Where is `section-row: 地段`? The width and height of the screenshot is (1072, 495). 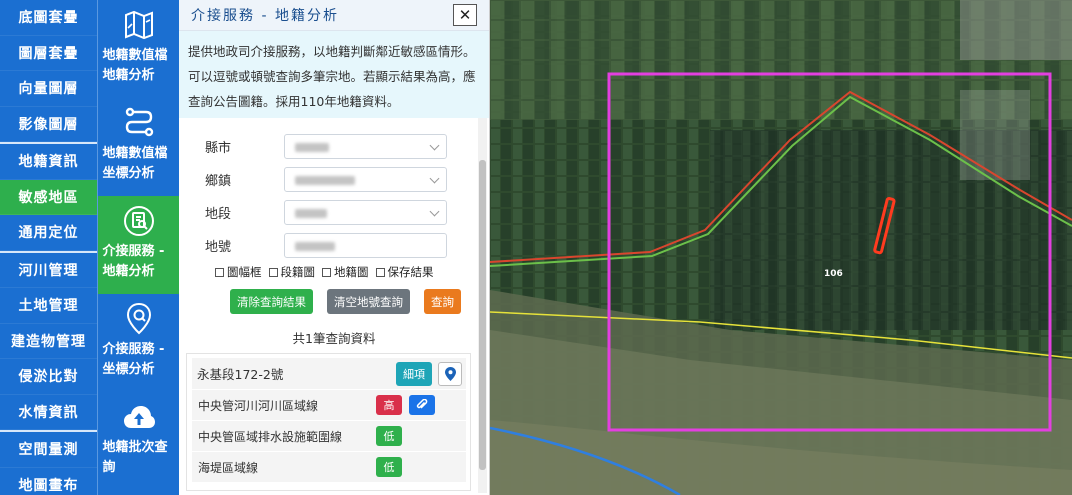 section-row: 地段 is located at coordinates (334, 212).